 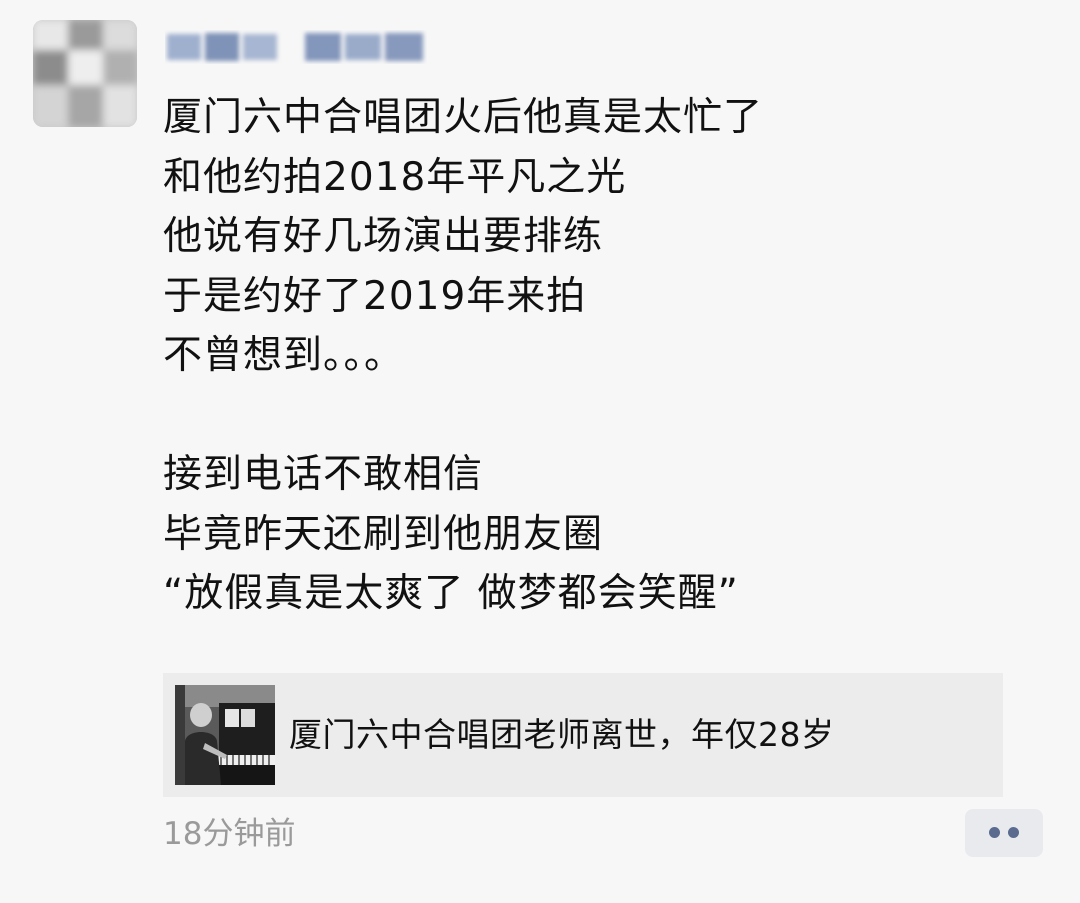 What do you see at coordinates (463, 117) in the screenshot?
I see `post-line: 厦门六中合唱团火后他真是太忙了` at bounding box center [463, 117].